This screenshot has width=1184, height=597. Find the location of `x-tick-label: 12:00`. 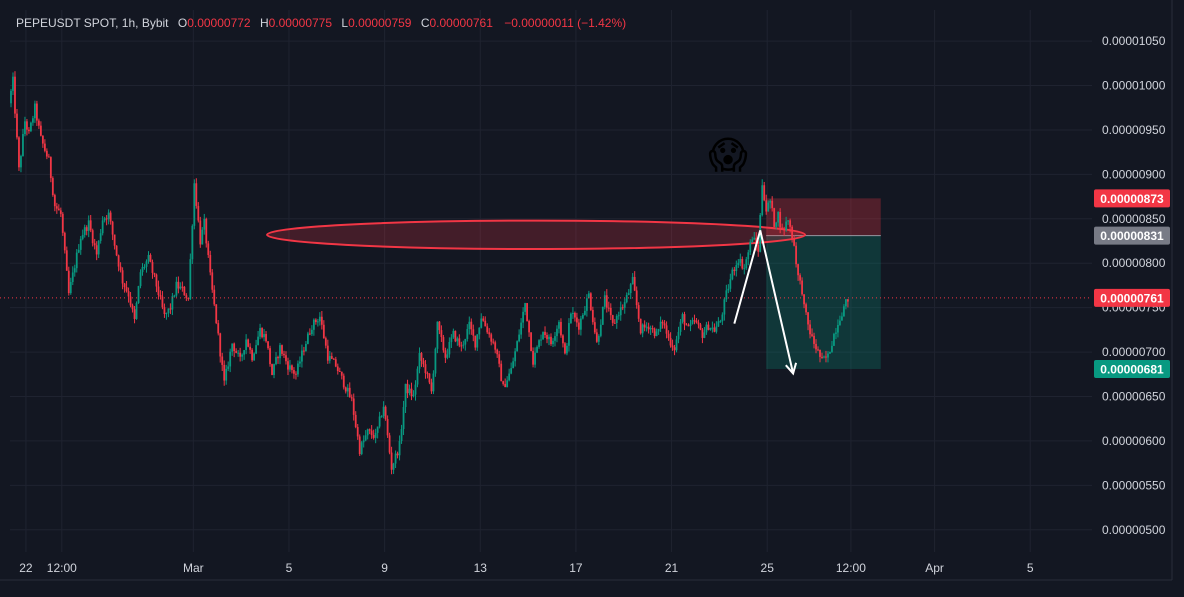

x-tick-label: 12:00 is located at coordinates (62, 568).